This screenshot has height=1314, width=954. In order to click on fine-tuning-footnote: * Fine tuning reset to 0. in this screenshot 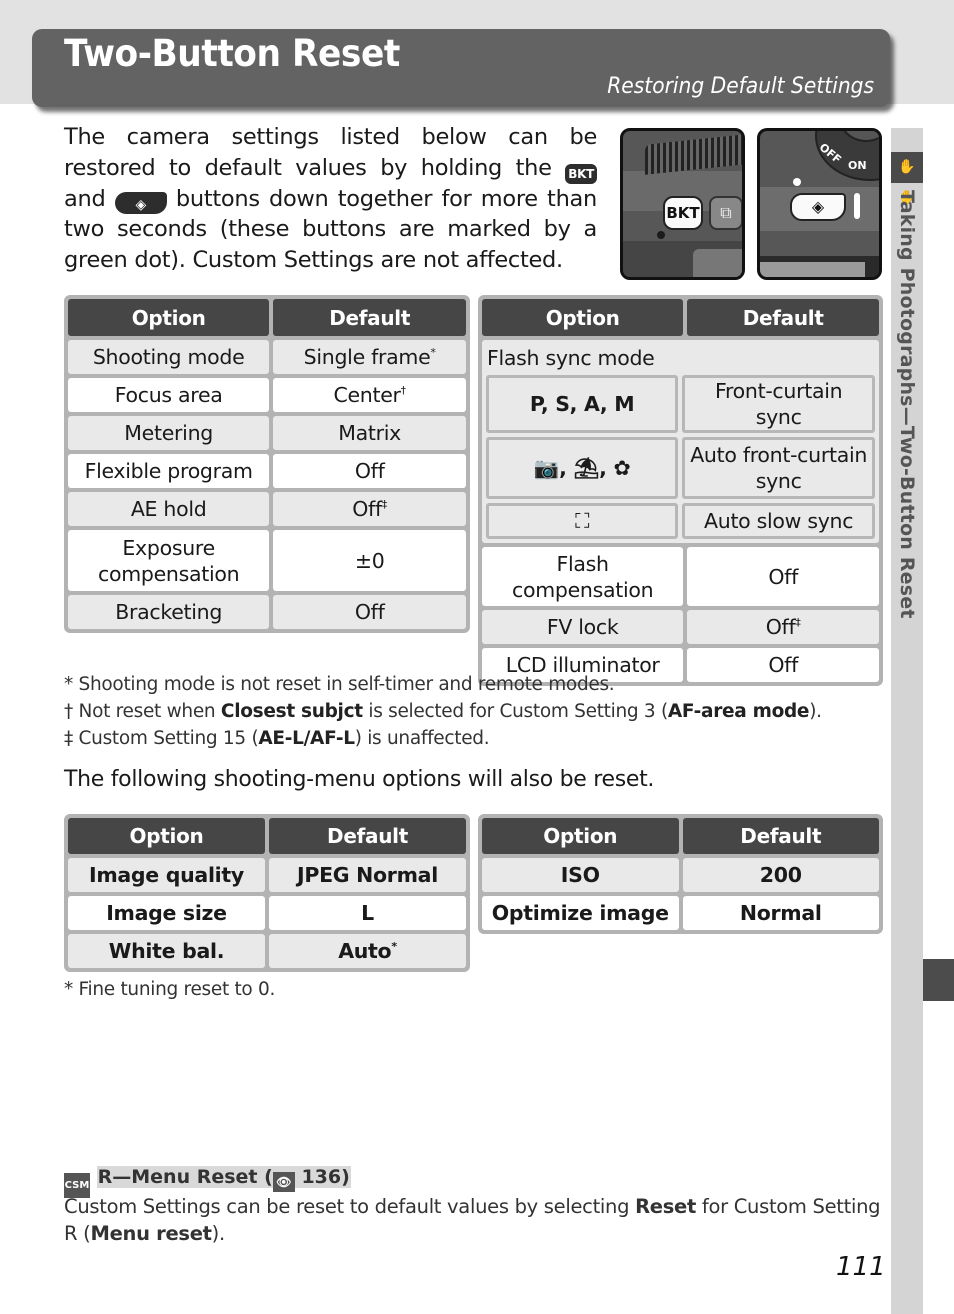, I will do `click(170, 989)`.